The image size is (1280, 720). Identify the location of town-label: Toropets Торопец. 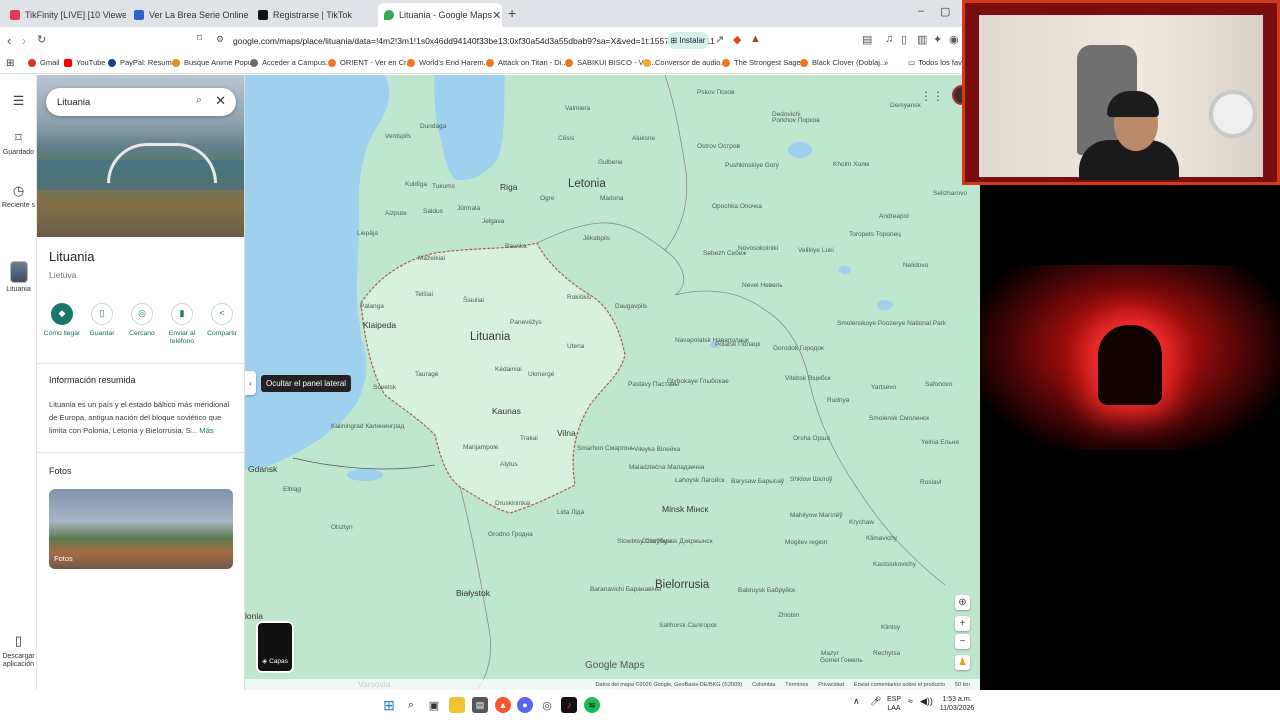
(875, 234).